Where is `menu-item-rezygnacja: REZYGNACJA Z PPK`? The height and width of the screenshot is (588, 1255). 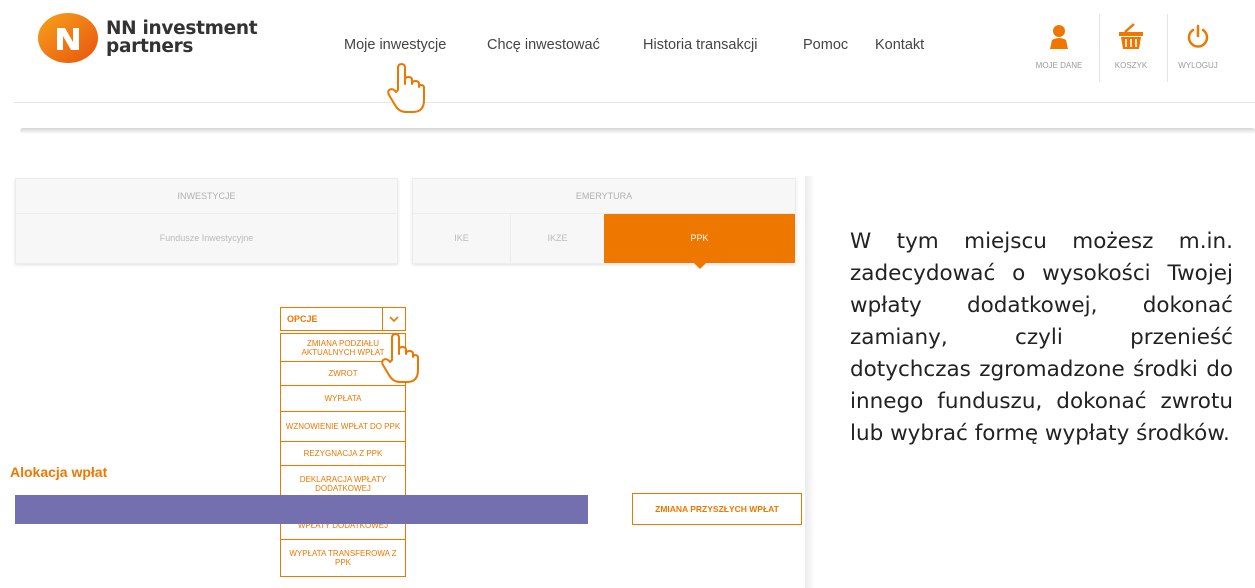 menu-item-rezygnacja: REZYGNACJA Z PPK is located at coordinates (343, 454).